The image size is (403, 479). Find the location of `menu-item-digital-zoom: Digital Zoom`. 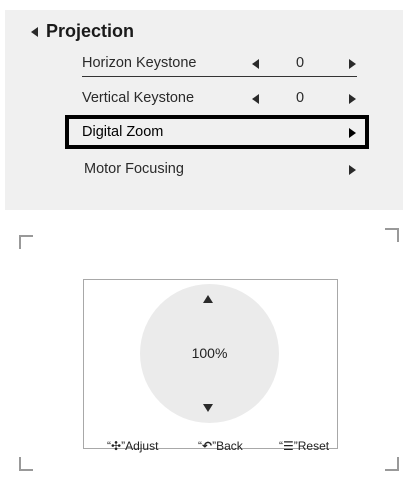

menu-item-digital-zoom: Digital Zoom is located at coordinates (219, 133).